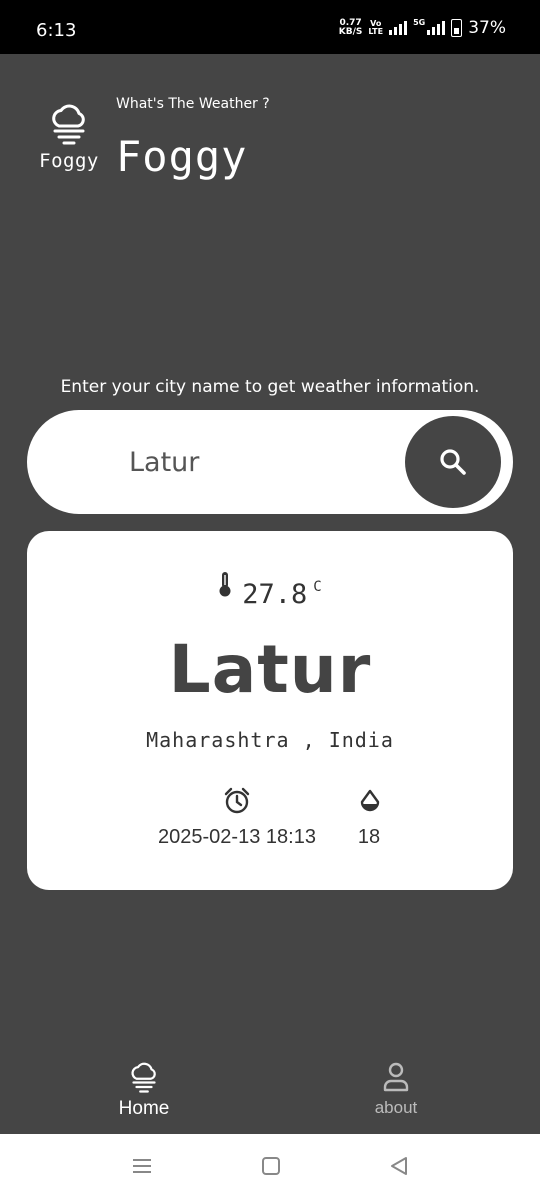 The image size is (540, 1200). What do you see at coordinates (419, 22) in the screenshot?
I see `network-5g: 5G` at bounding box center [419, 22].